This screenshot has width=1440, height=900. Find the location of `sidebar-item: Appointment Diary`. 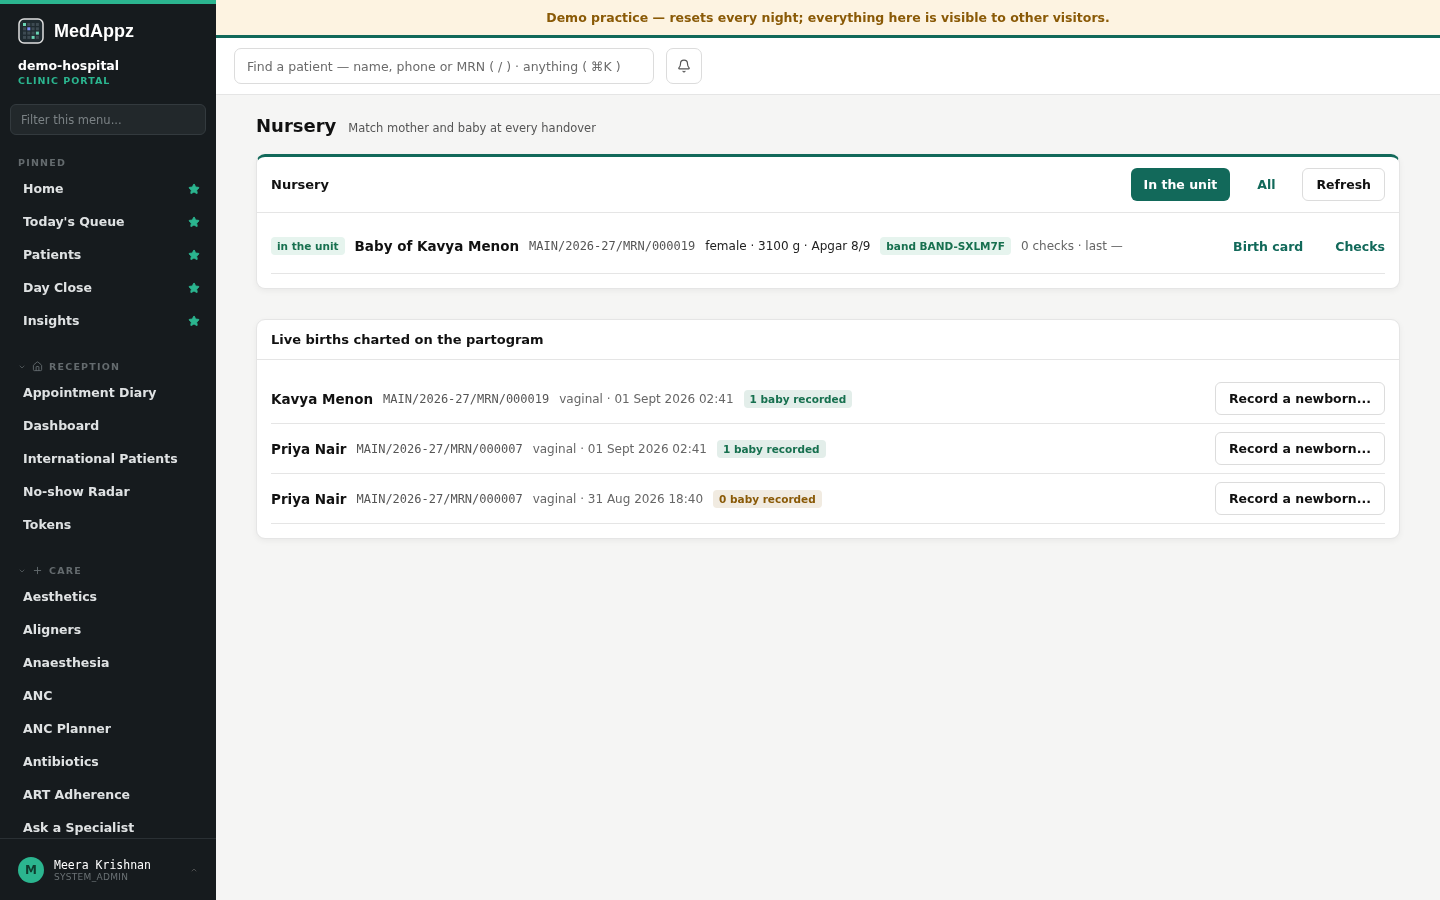

sidebar-item: Appointment Diary is located at coordinates (108, 392).